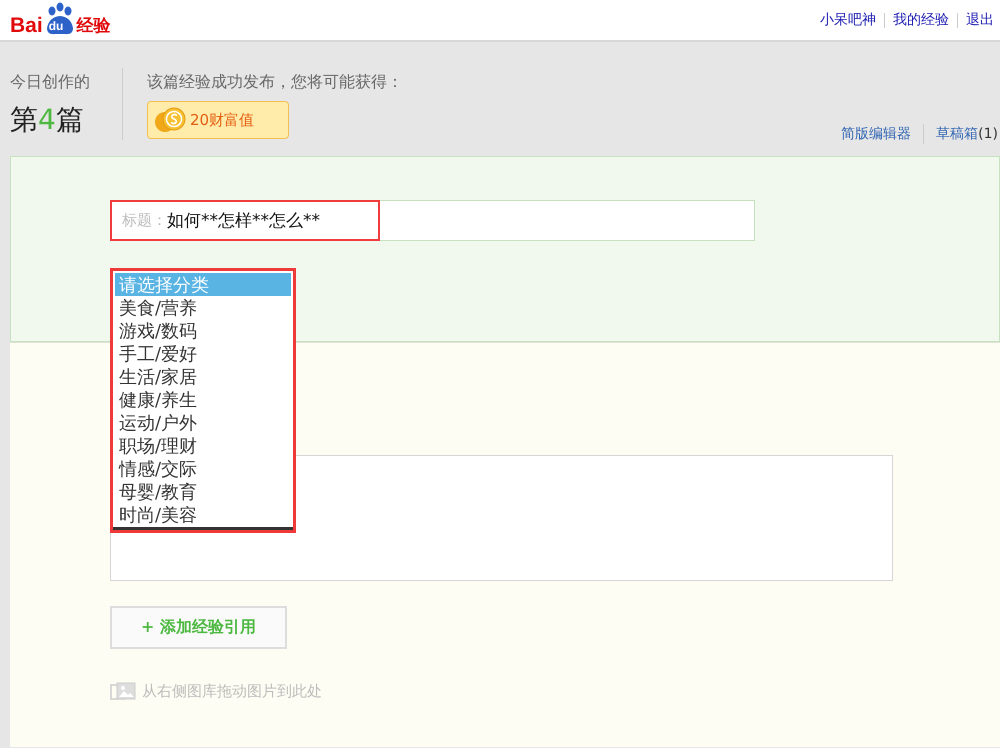  I want to click on logo-text: Bai, so click(26, 26).